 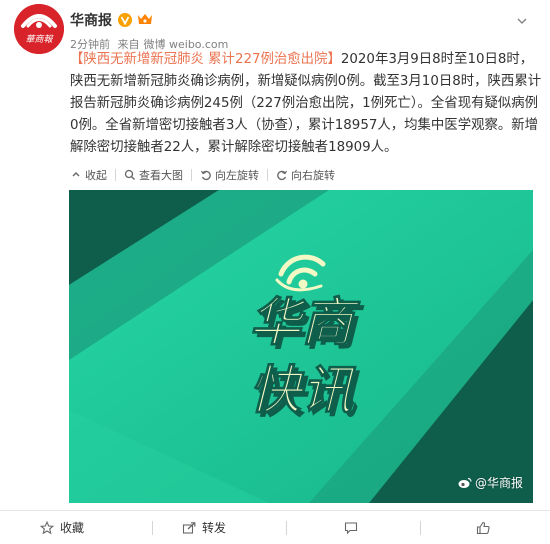 What do you see at coordinates (96, 175) in the screenshot?
I see `collapse-label: 收起` at bounding box center [96, 175].